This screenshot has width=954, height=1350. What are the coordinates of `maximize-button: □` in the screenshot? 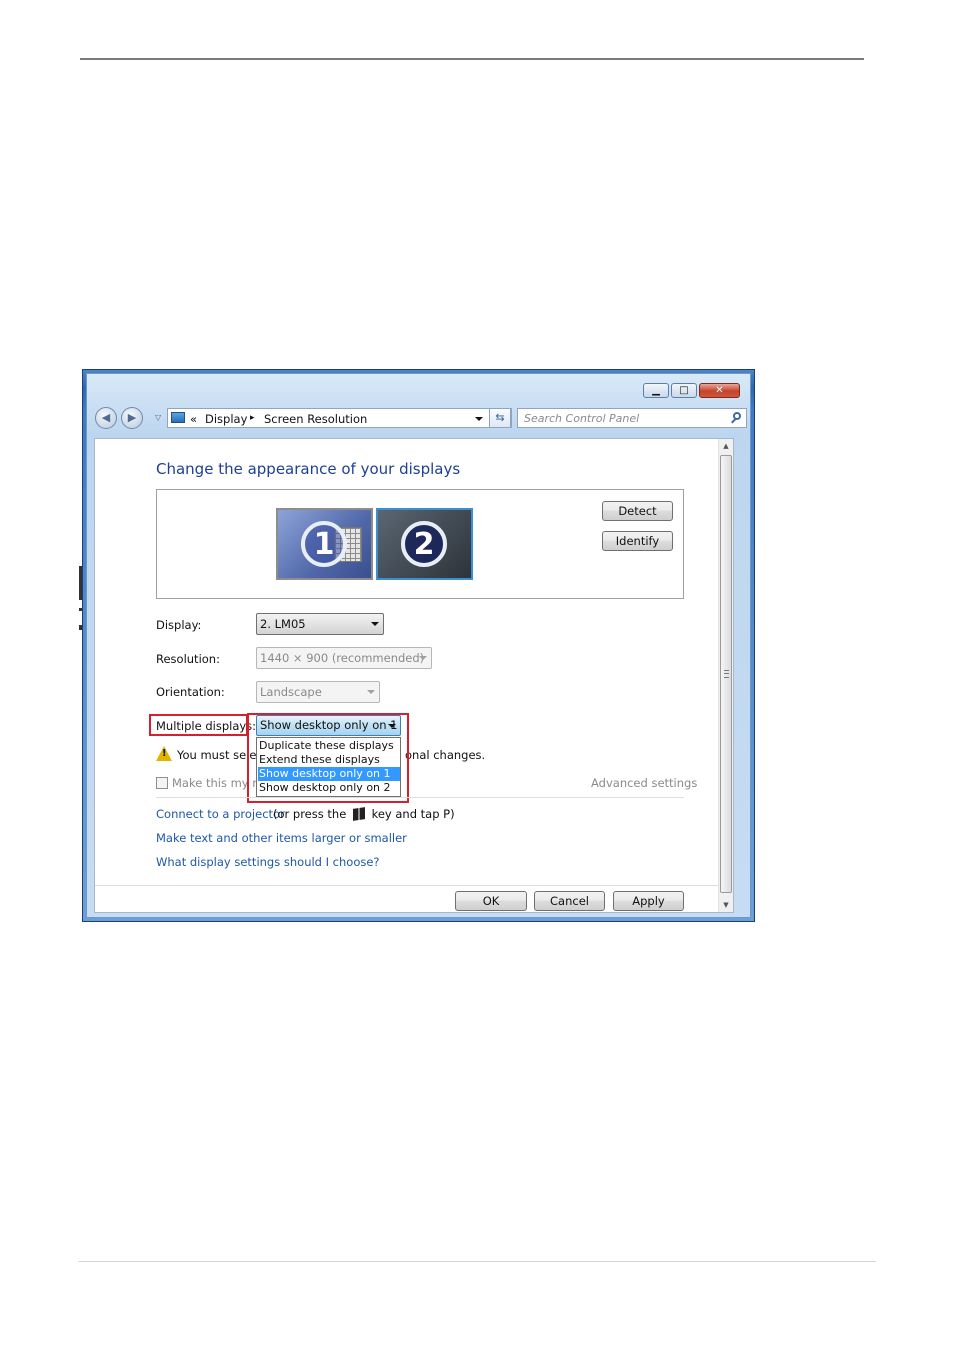 It's located at (684, 390).